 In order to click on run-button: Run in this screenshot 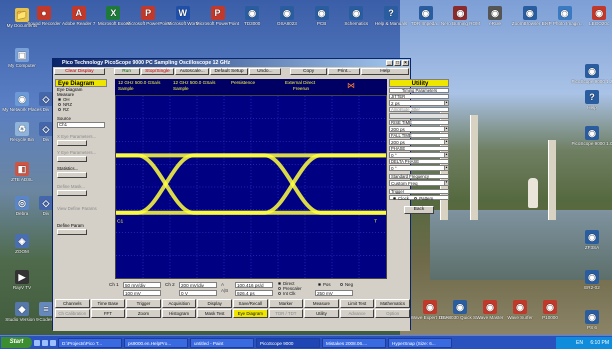, I will do `click(126, 71)`.